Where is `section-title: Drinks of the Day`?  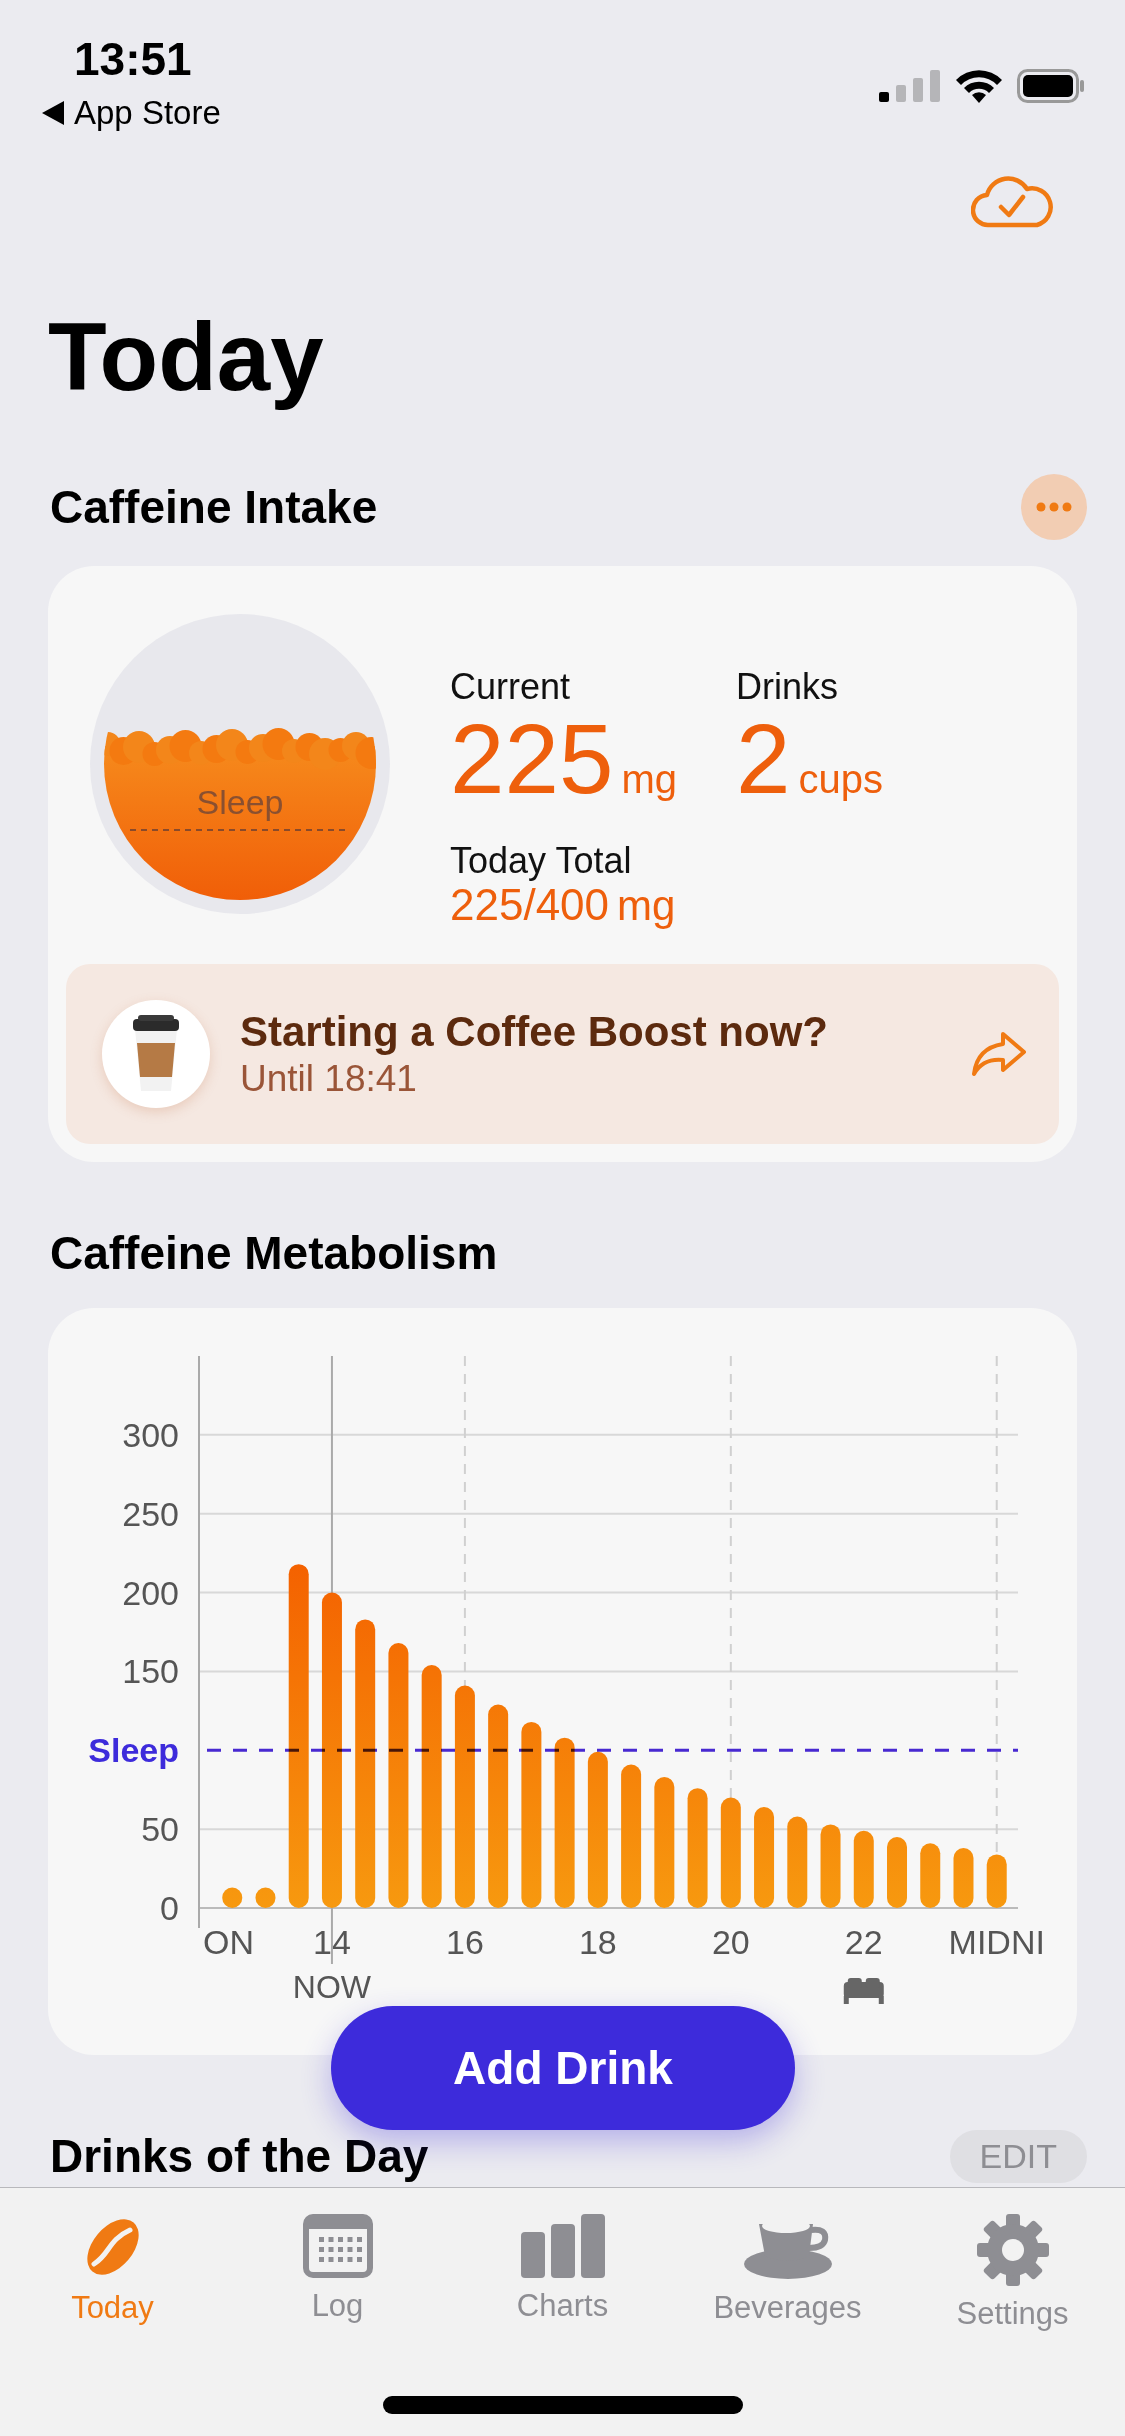 section-title: Drinks of the Day is located at coordinates (239, 2156).